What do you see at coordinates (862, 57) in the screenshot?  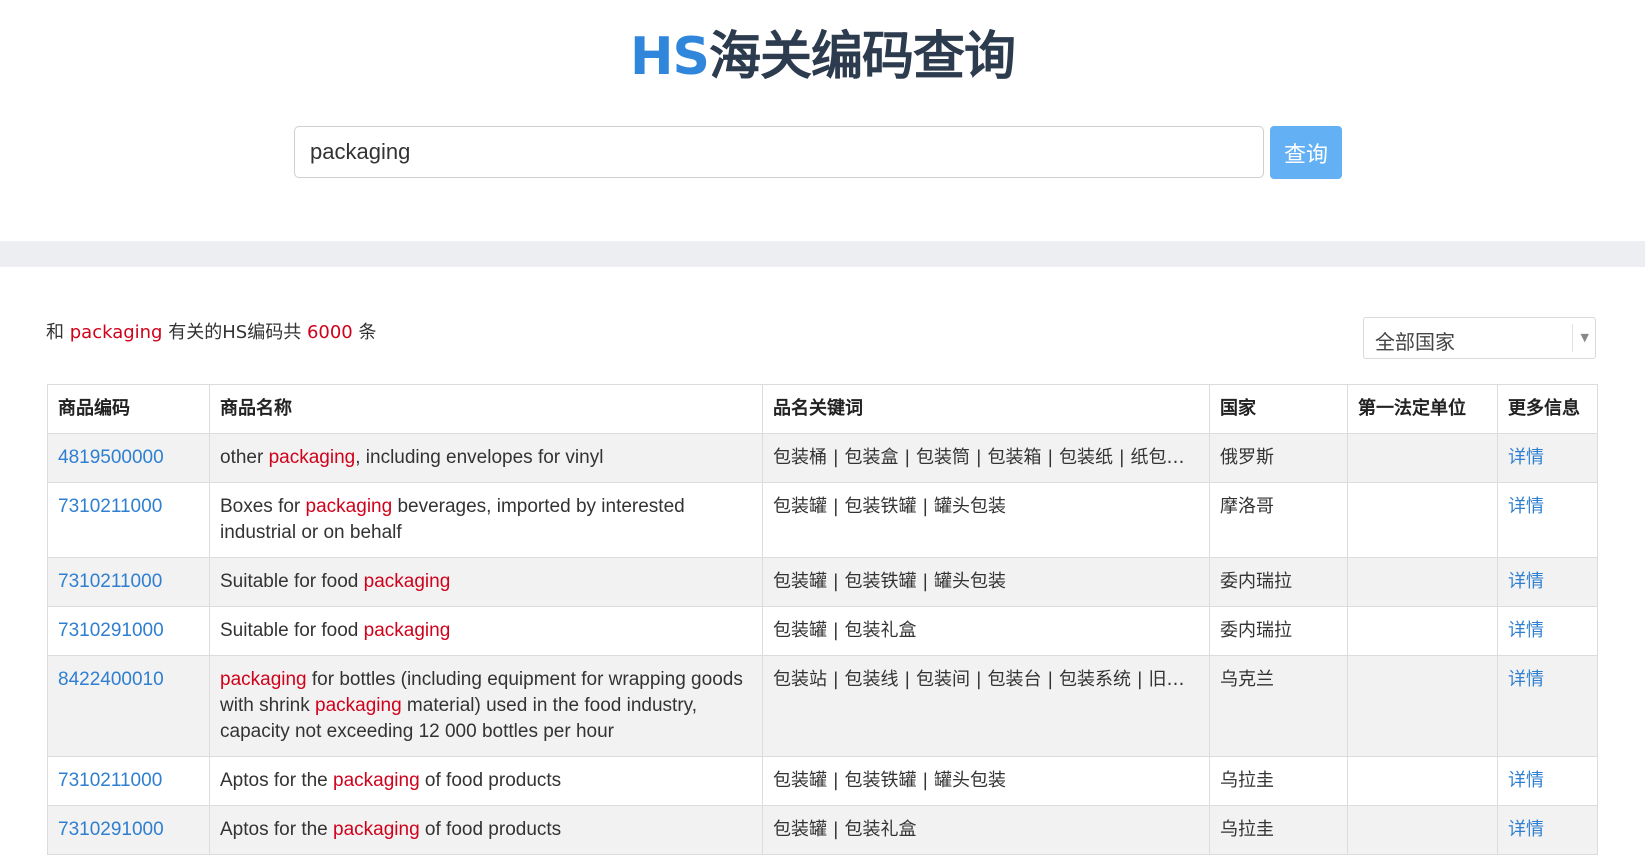 I see `site-title-text: 海关编码查询` at bounding box center [862, 57].